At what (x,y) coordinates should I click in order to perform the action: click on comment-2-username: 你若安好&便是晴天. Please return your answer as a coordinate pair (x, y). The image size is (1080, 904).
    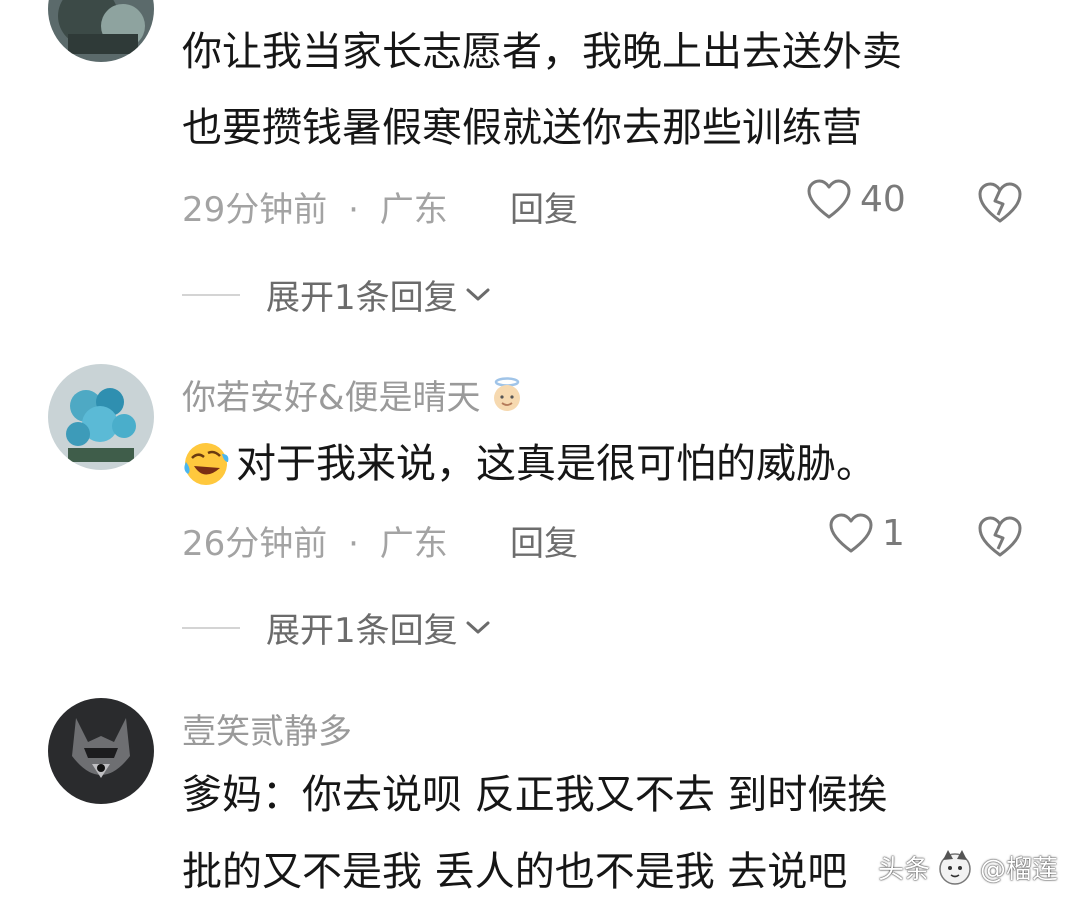
    Looking at the image, I should click on (354, 395).